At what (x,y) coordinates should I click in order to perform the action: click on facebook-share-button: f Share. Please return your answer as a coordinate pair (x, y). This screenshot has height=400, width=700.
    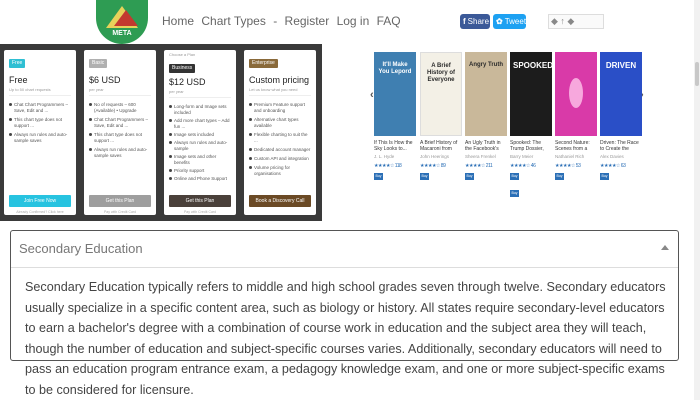
    Looking at the image, I should click on (475, 21).